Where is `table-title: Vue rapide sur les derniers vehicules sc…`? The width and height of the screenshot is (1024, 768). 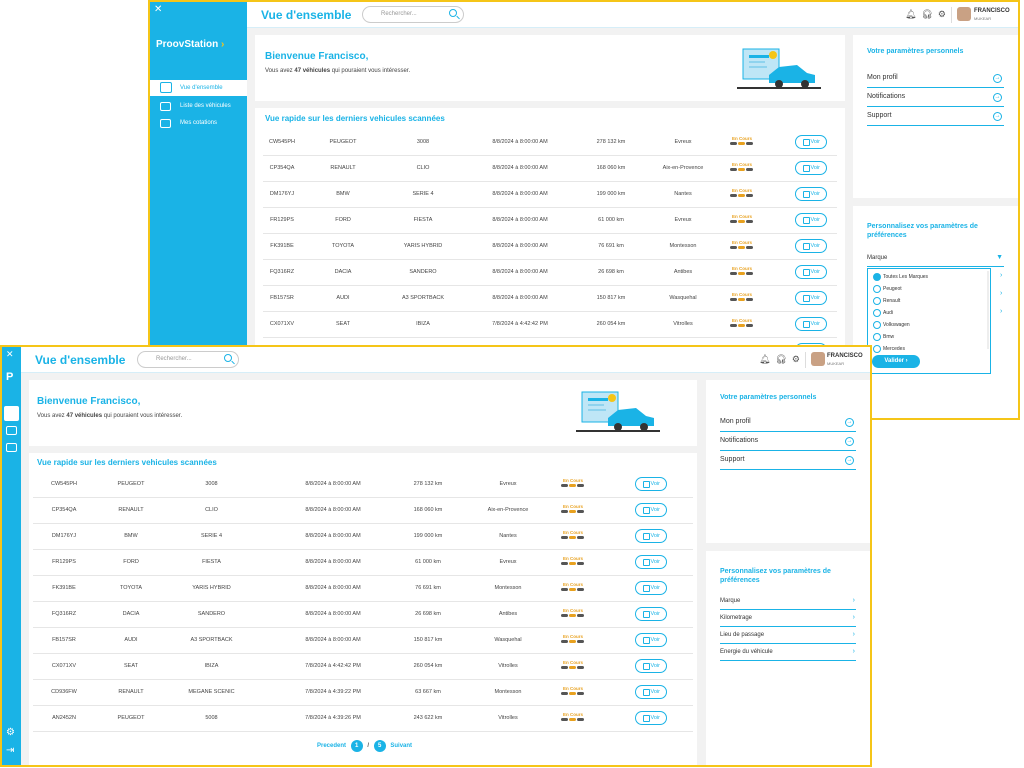
table-title: Vue rapide sur les derniers vehicules sc… is located at coordinates (355, 118).